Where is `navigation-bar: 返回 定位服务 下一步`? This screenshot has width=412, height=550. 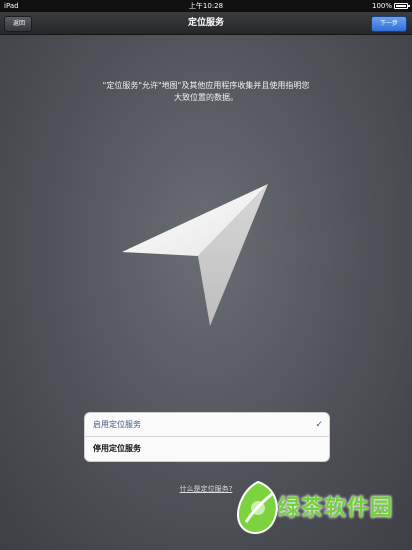 navigation-bar: 返回 定位服务 下一步 is located at coordinates (206, 23).